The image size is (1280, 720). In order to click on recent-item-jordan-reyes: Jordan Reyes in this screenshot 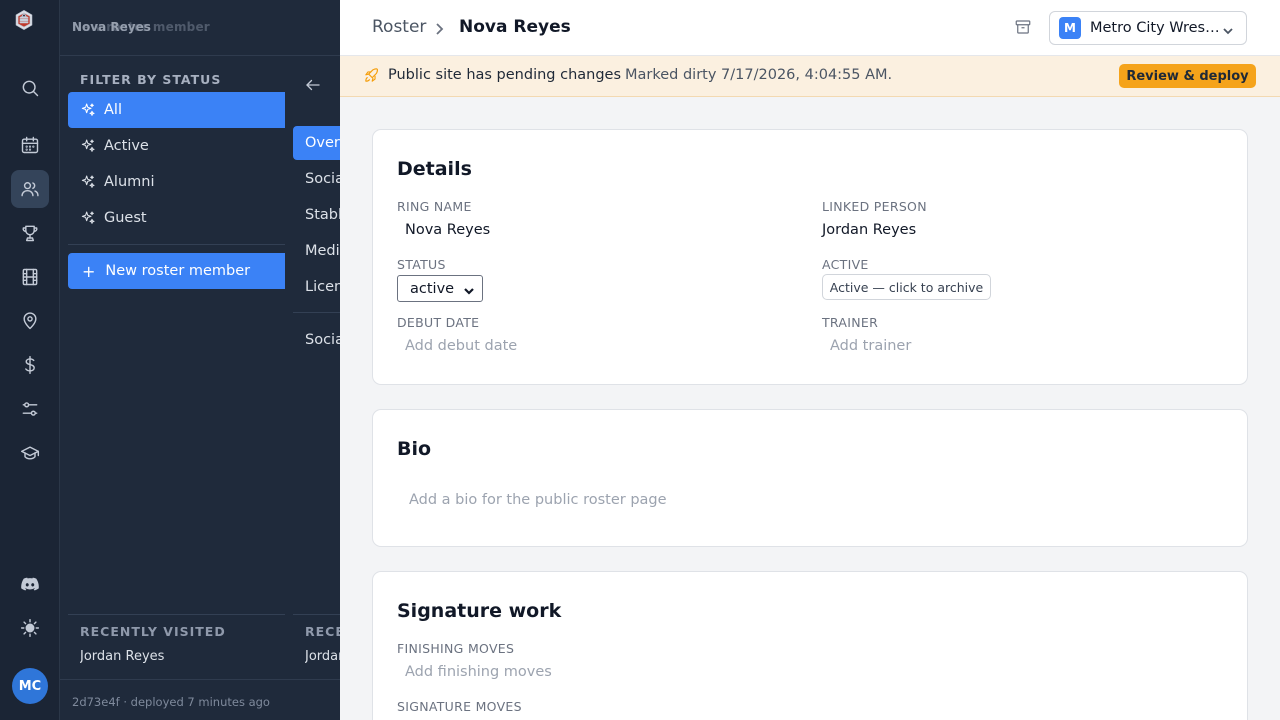, I will do `click(182, 656)`.